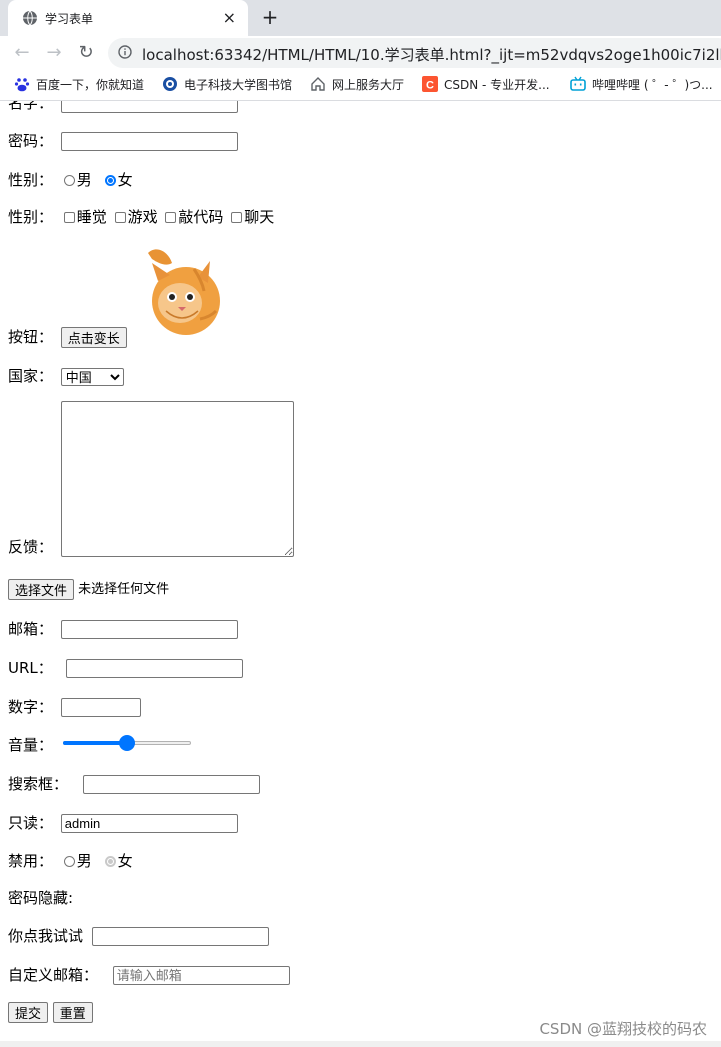  Describe the element at coordinates (110, 180) in the screenshot. I see `gender-female-radio` at that location.